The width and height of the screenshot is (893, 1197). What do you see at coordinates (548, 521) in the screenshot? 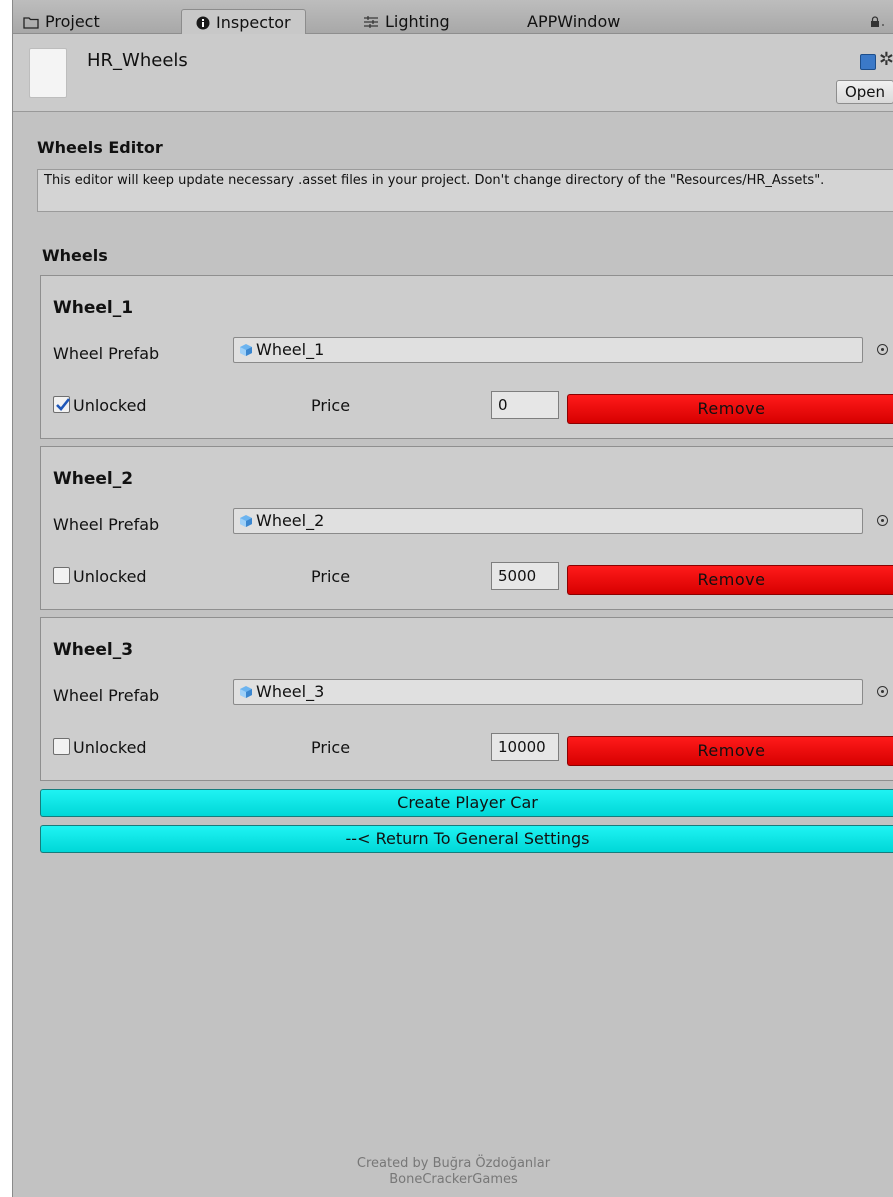
I see `wheel-prefab-field: Wheel_2` at bounding box center [548, 521].